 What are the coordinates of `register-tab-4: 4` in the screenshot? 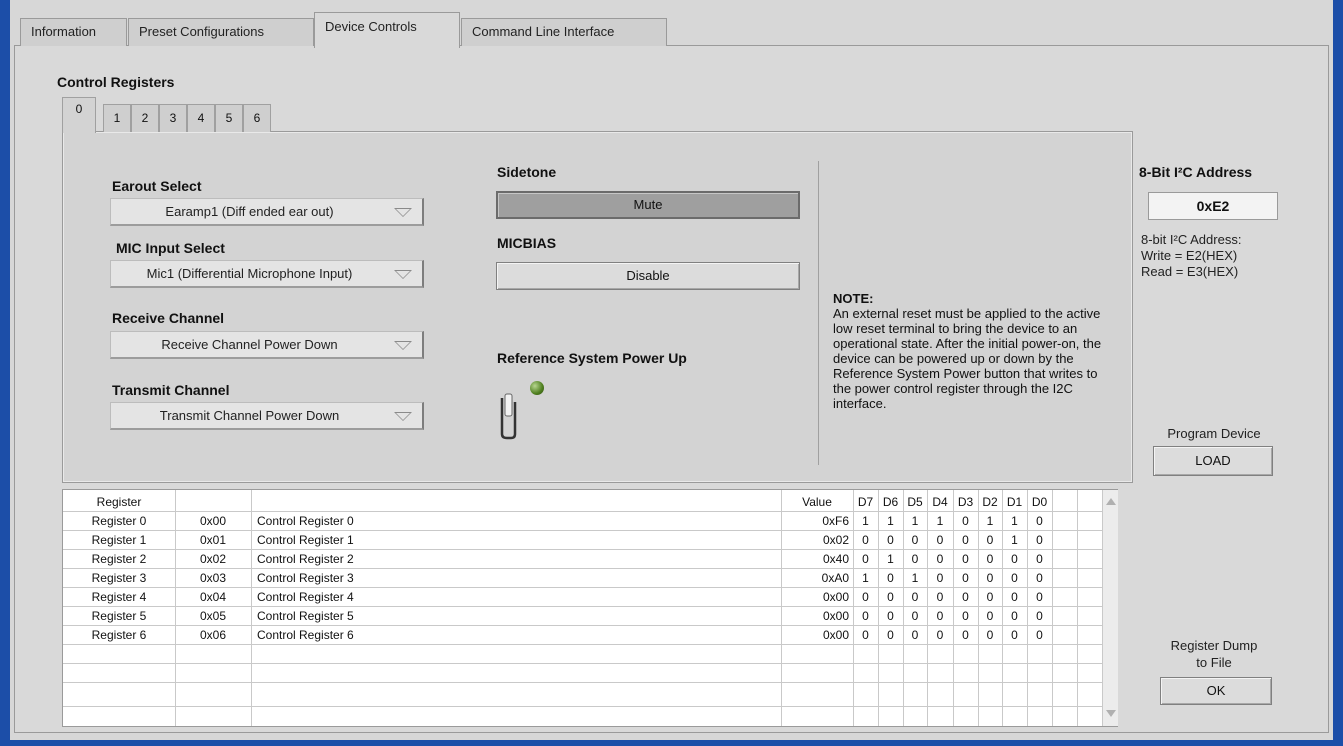 It's located at (201, 118).